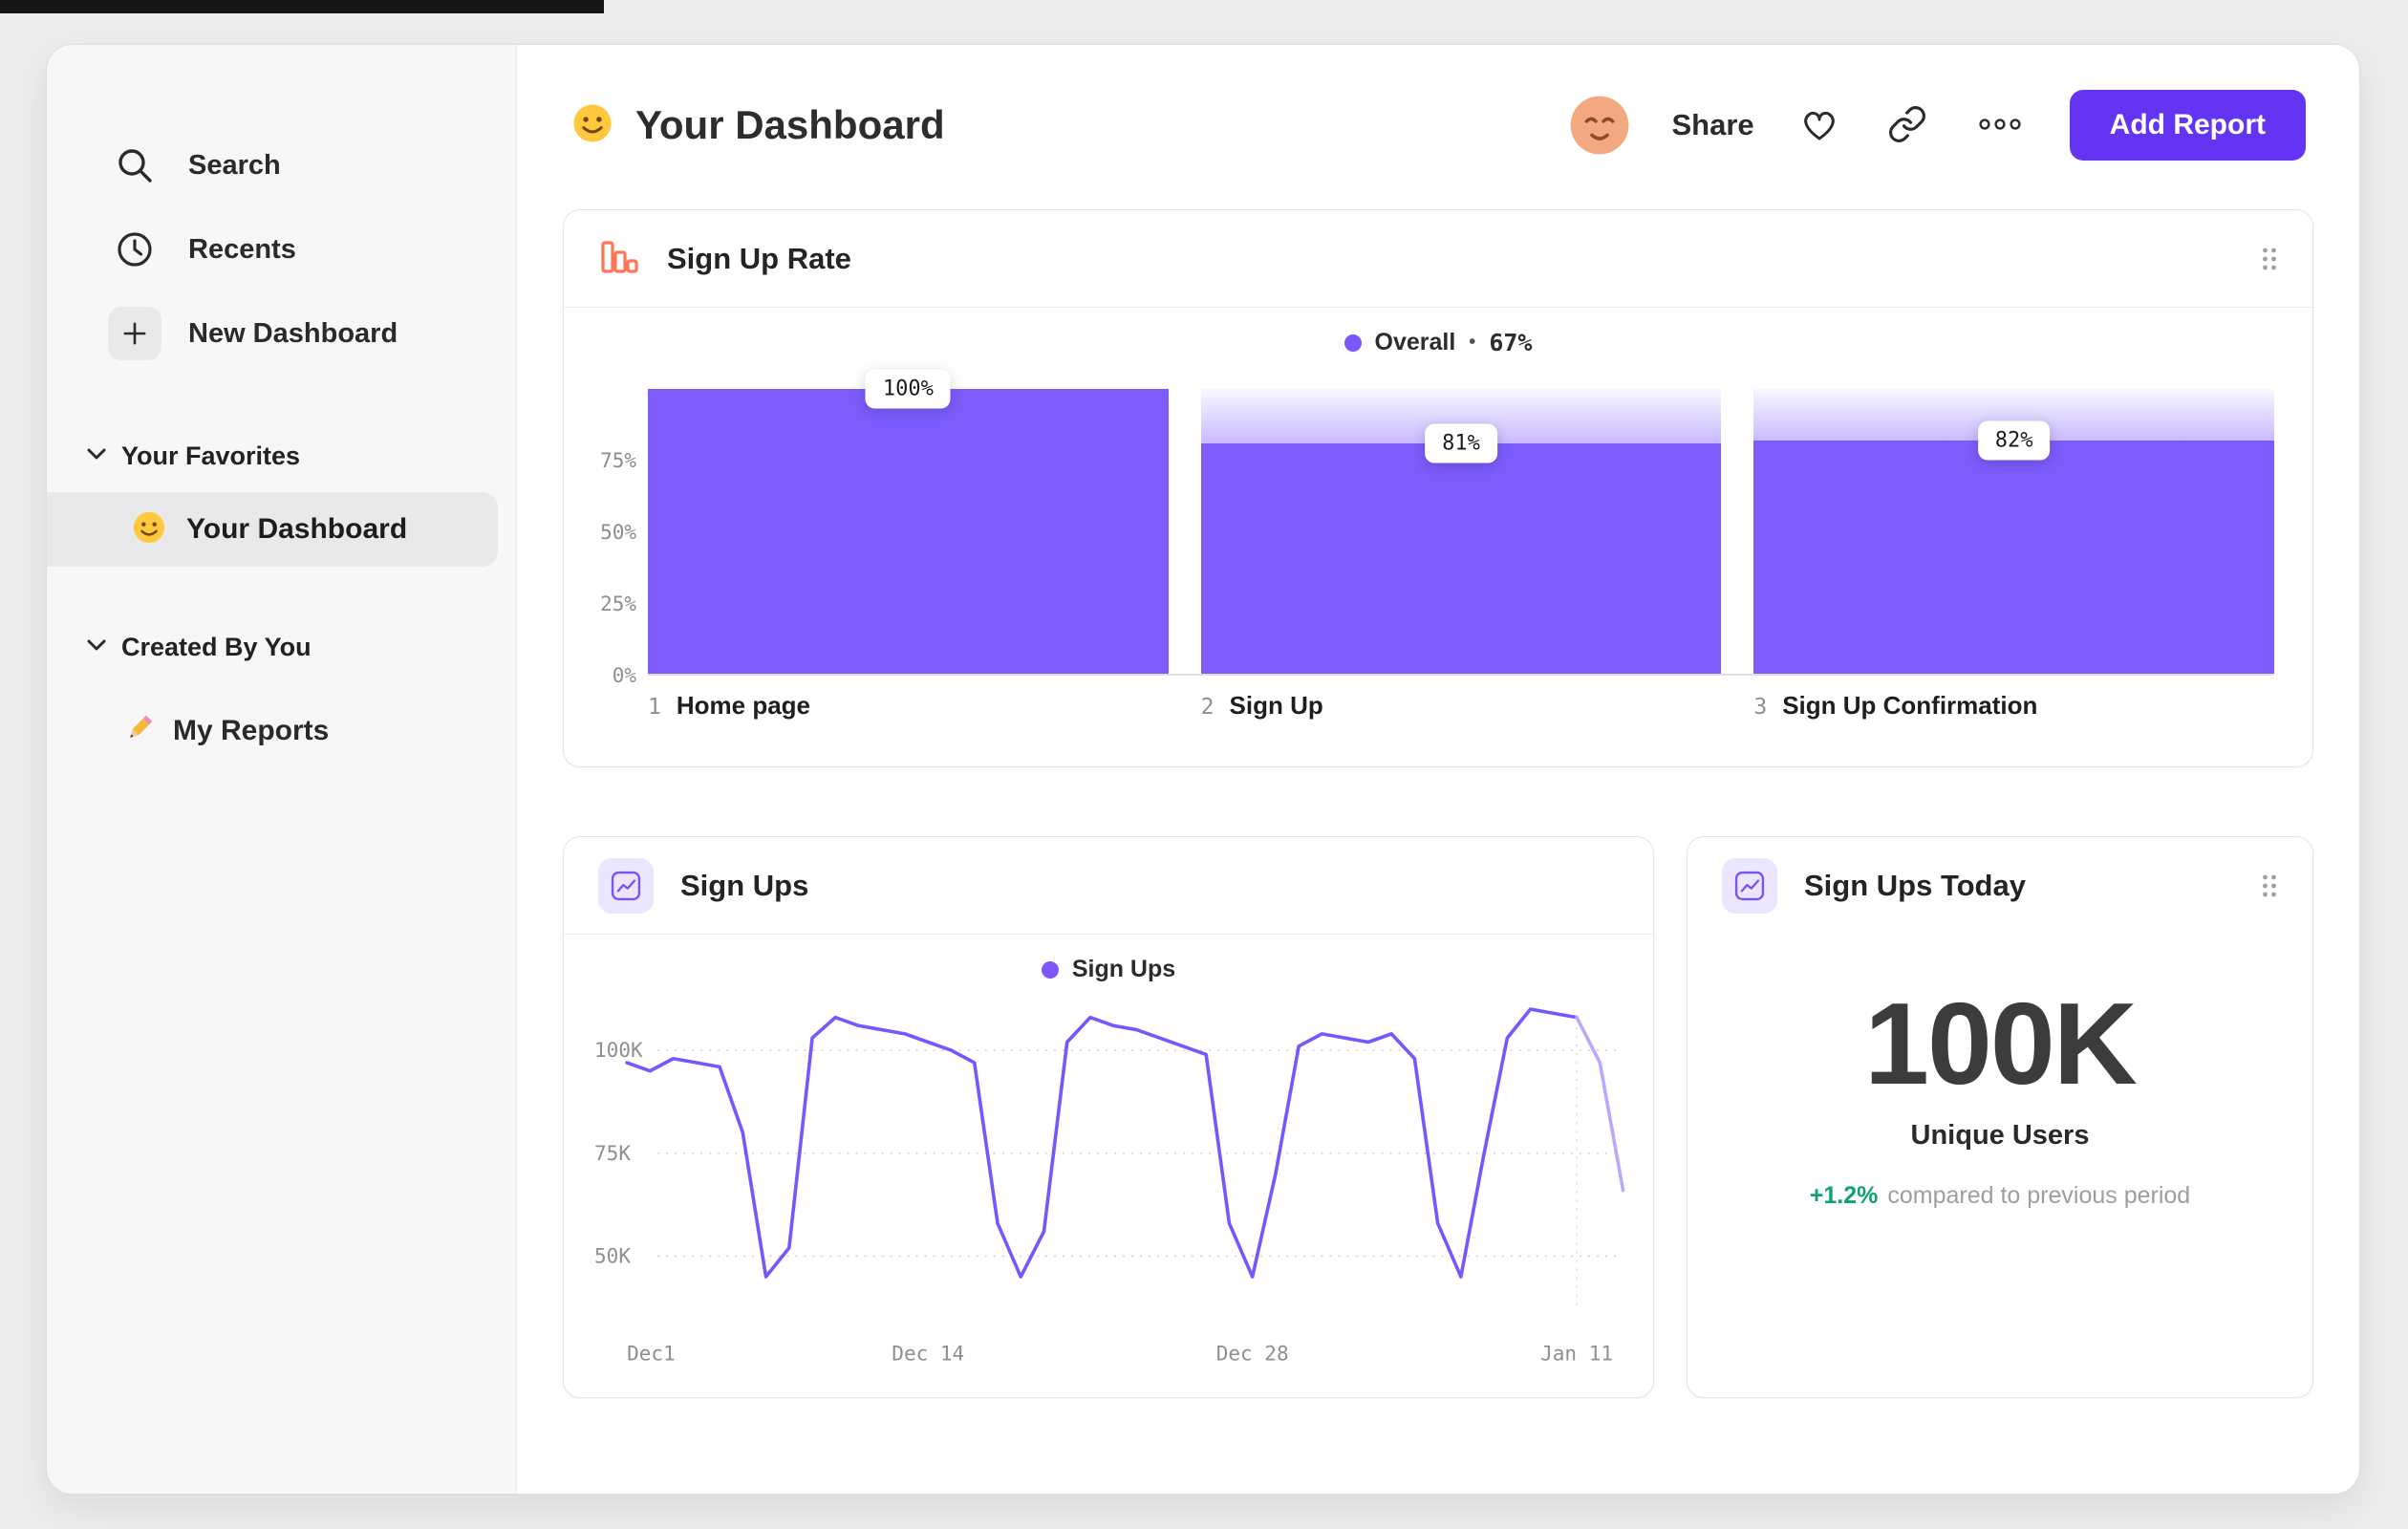 This screenshot has height=1529, width=2408. I want to click on sidebar-item-search: Search, so click(282, 165).